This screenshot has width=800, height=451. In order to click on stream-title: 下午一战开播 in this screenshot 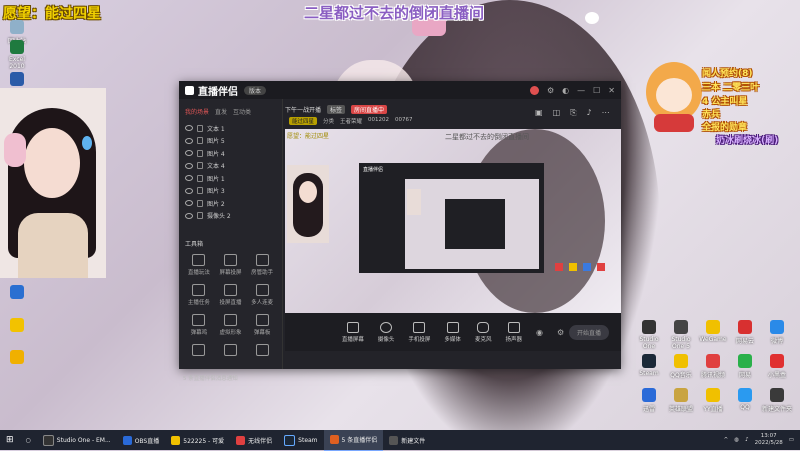, I will do `click(303, 109)`.